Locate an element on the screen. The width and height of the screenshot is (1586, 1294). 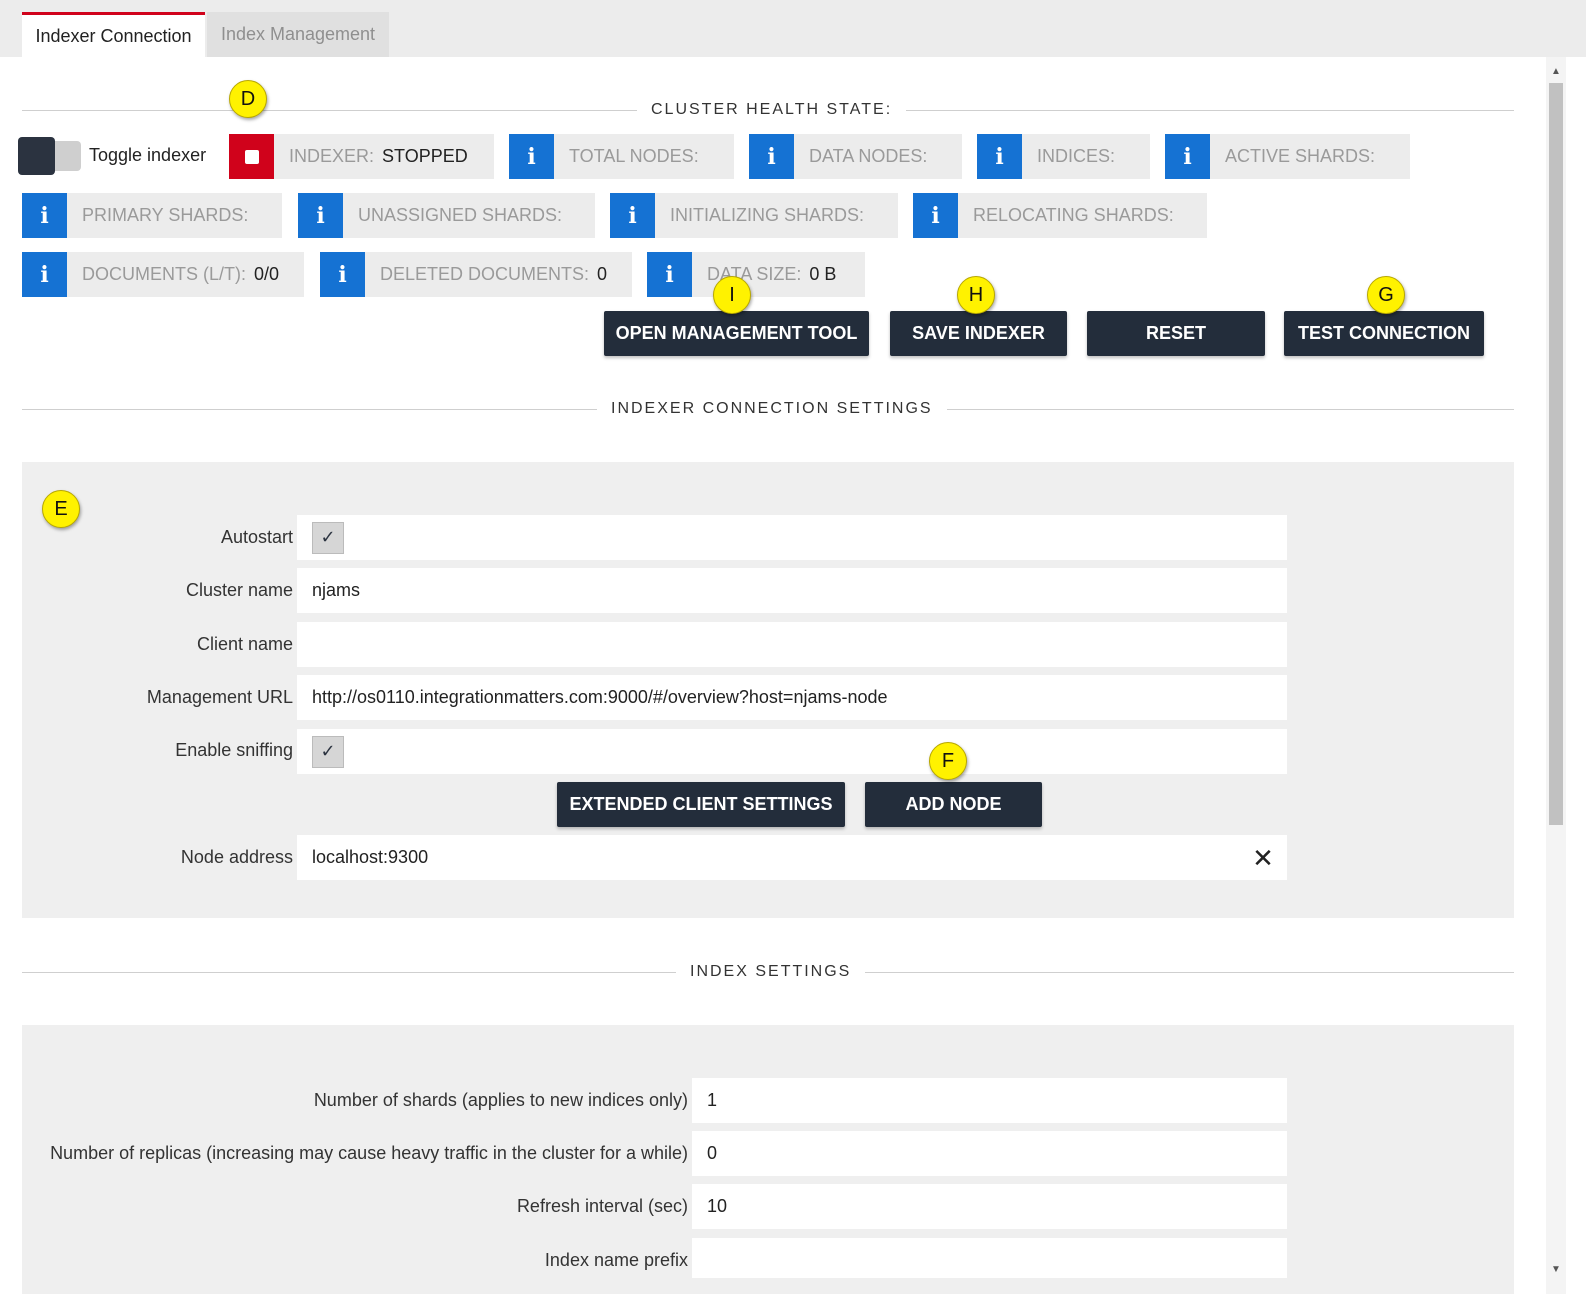
open-management-tool-button: OPEN MANAGEMENT TOOL is located at coordinates (736, 333).